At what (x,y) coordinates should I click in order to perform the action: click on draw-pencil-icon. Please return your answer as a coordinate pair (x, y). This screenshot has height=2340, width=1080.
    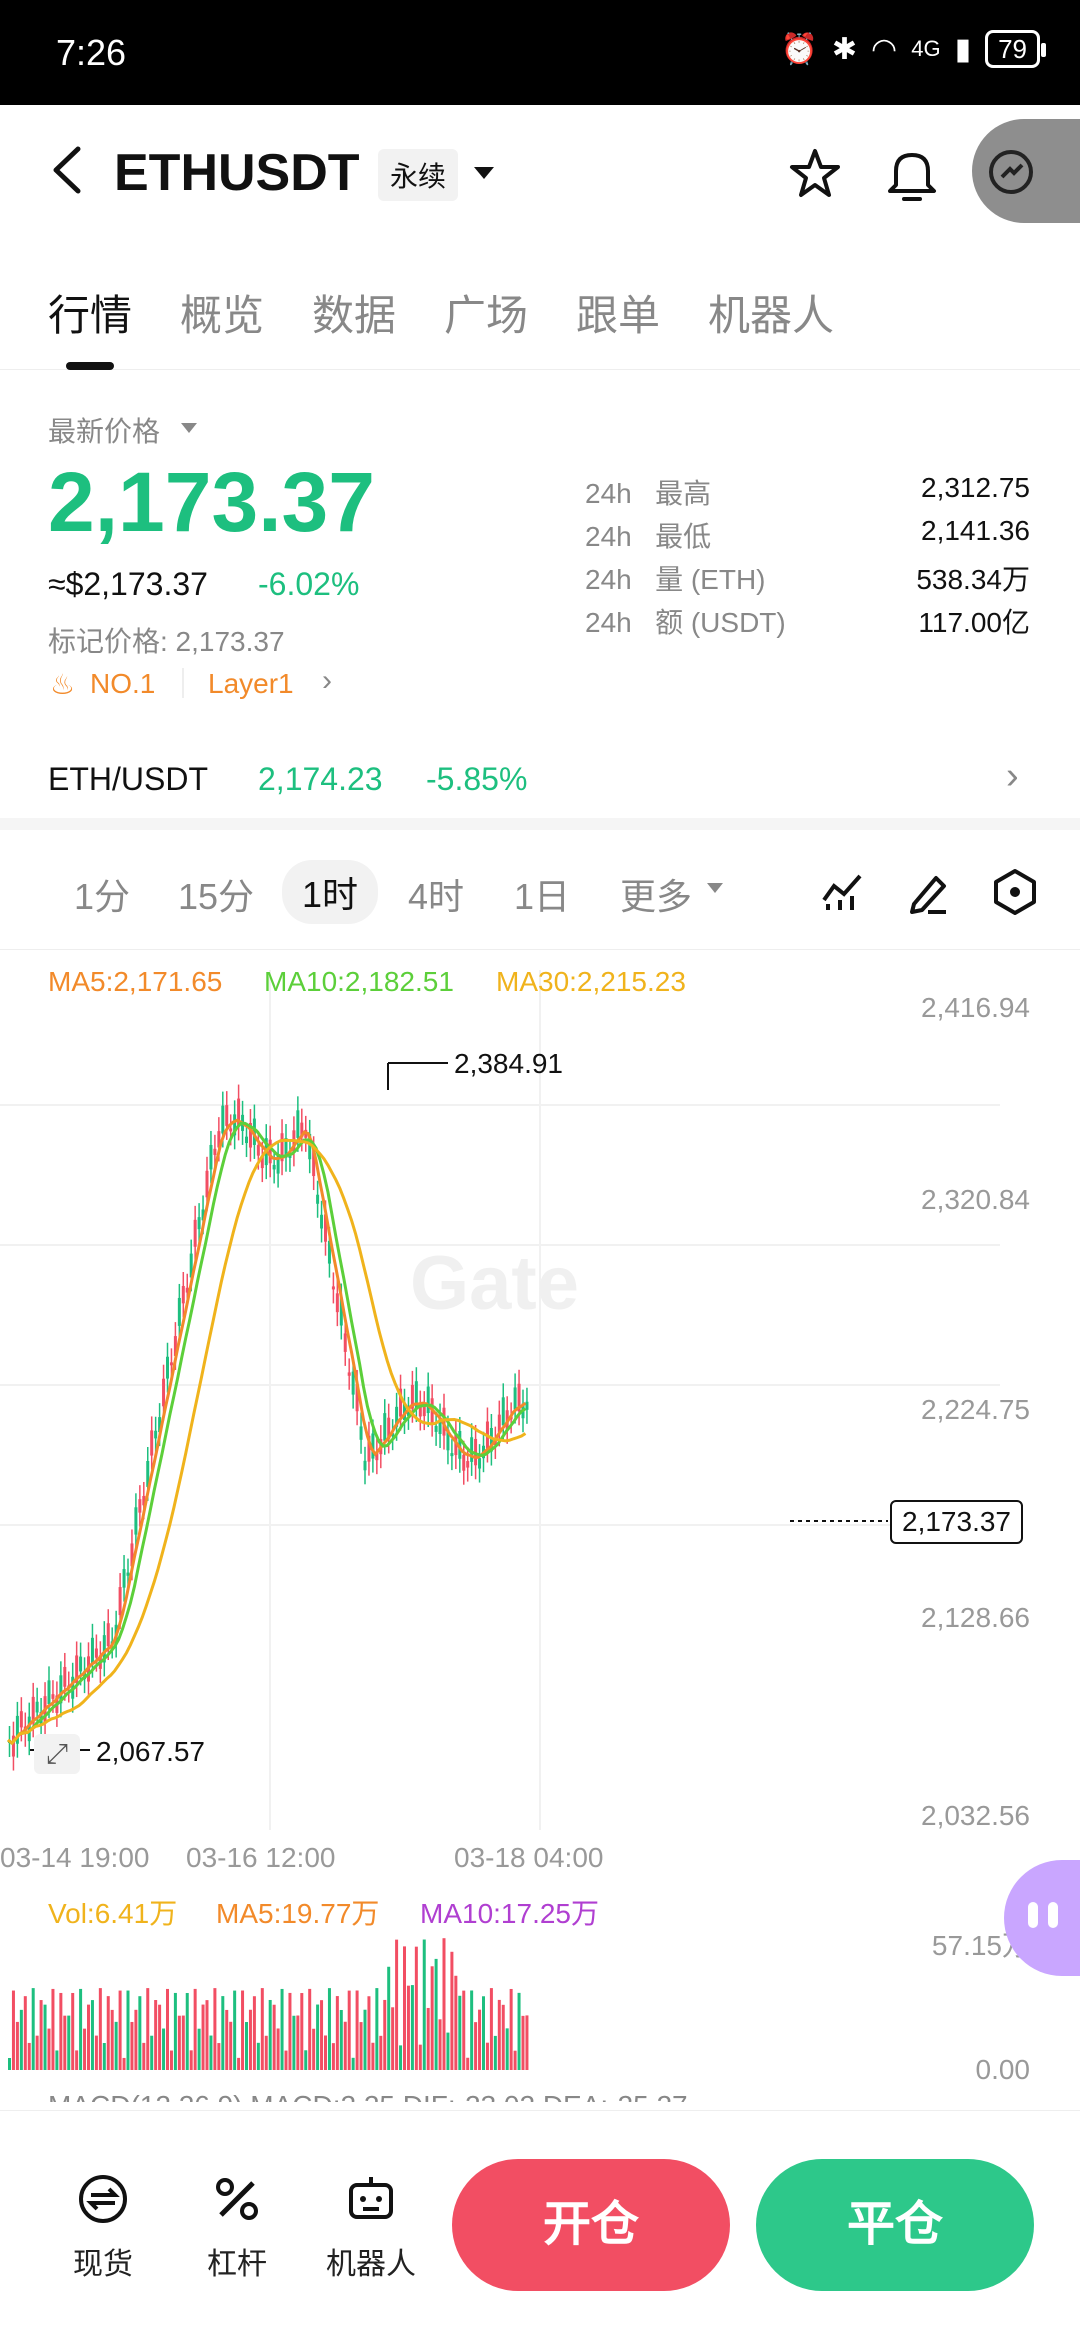
    Looking at the image, I should click on (928, 892).